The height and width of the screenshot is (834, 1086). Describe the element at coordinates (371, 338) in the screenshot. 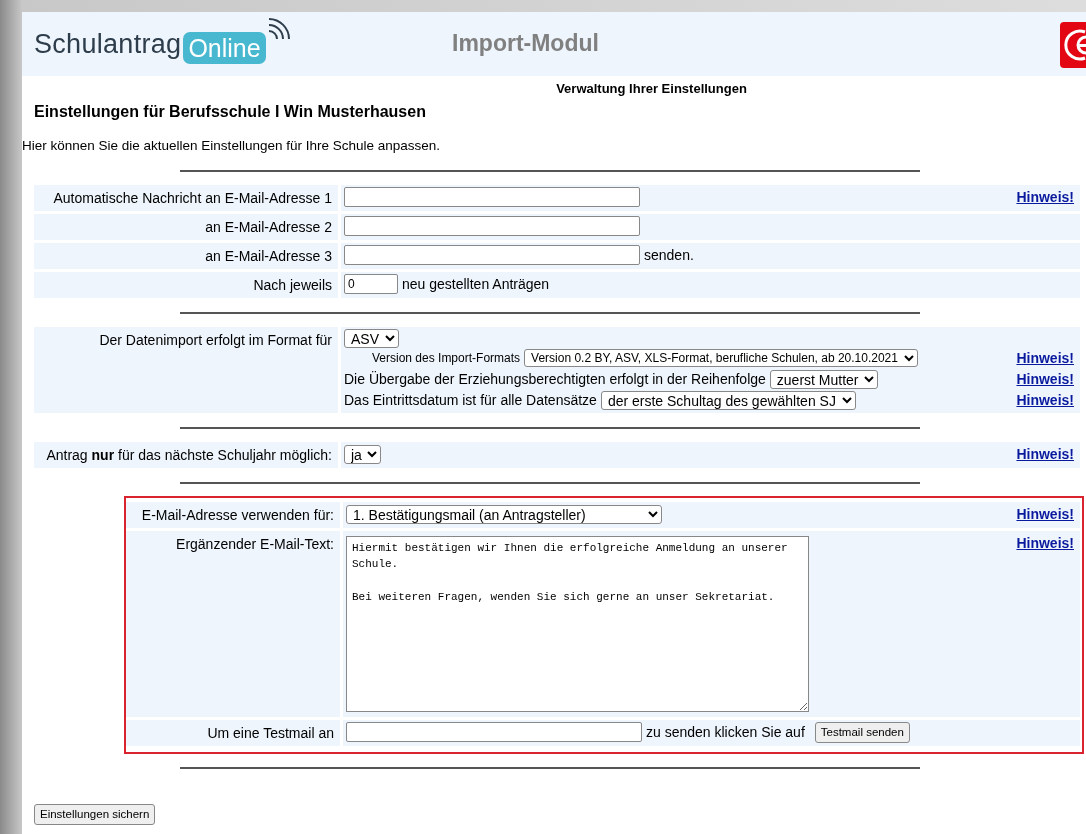

I see `dropdown: ASV` at that location.